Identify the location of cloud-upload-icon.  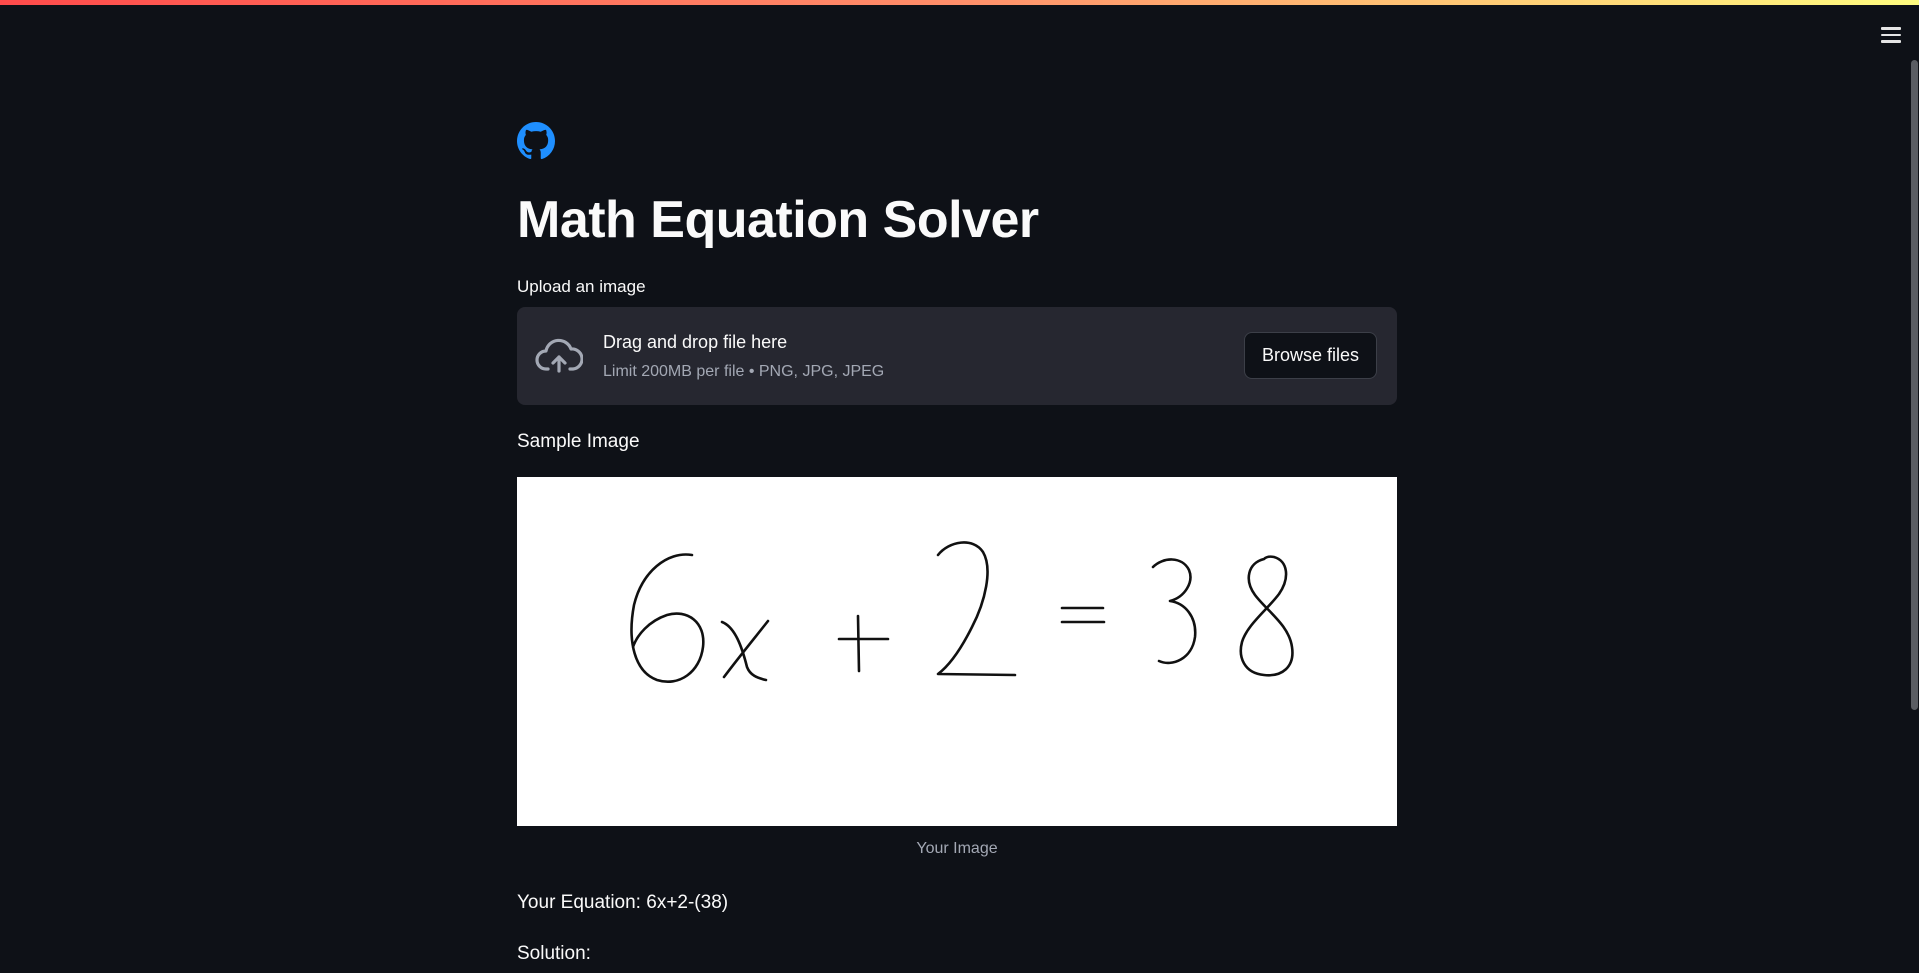
(559, 355).